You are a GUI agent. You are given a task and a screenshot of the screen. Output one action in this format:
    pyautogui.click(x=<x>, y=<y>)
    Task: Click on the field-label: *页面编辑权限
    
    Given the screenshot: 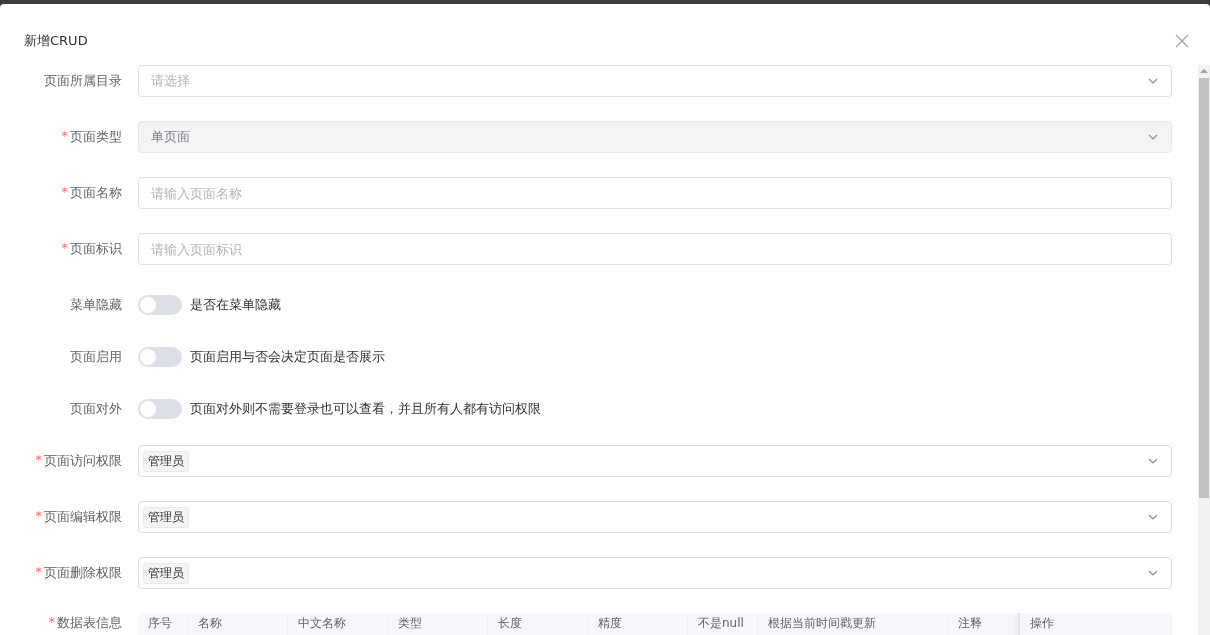 What is the action you would take?
    pyautogui.click(x=78, y=517)
    